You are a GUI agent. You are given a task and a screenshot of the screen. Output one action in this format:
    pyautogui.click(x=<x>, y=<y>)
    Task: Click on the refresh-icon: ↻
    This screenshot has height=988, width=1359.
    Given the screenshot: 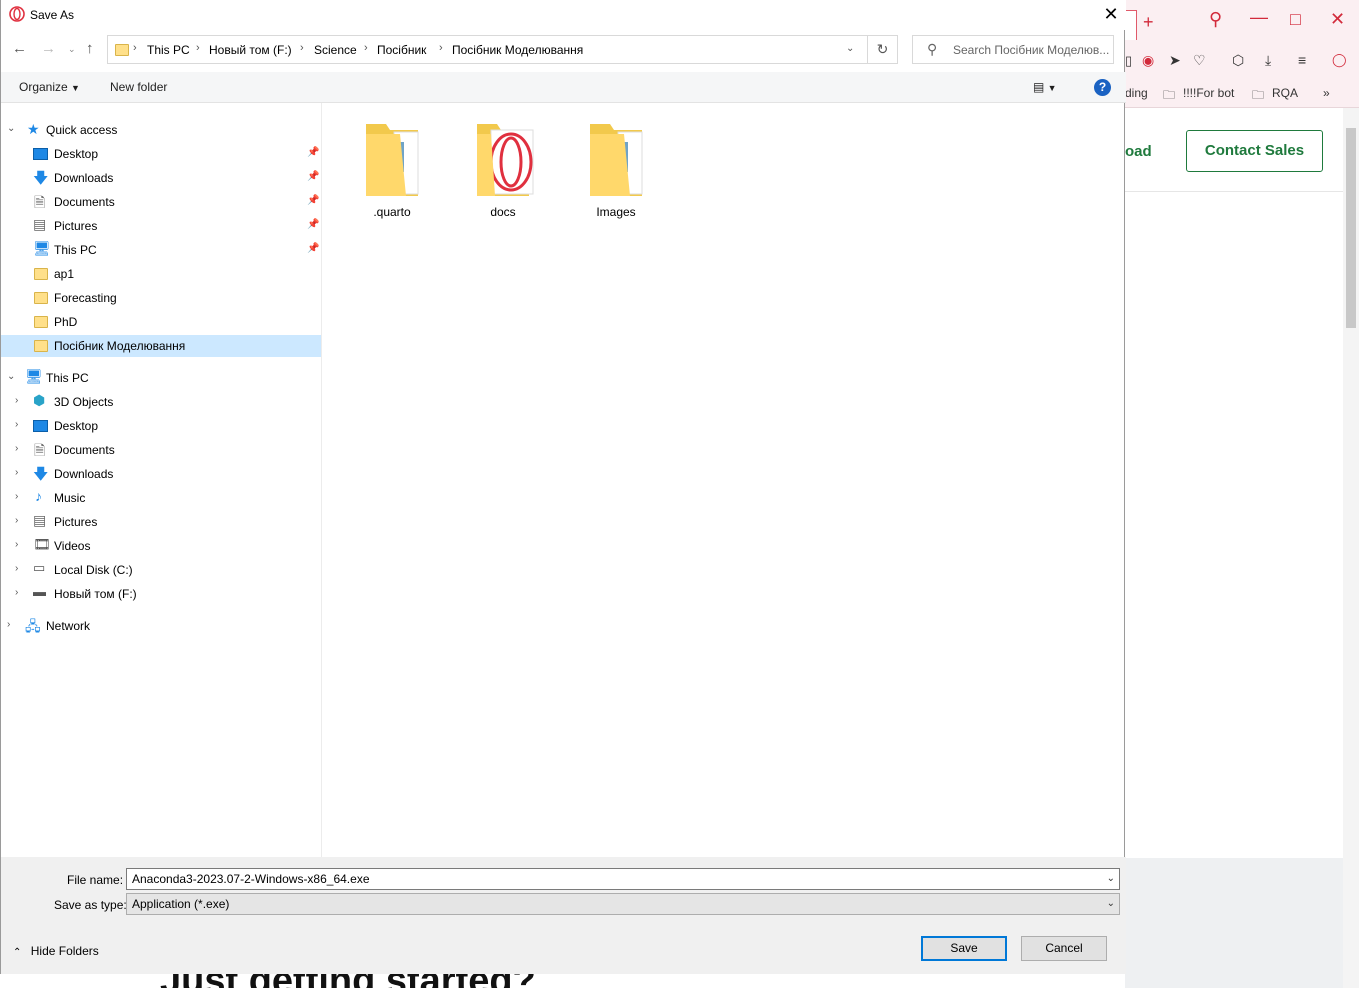 What is the action you would take?
    pyautogui.click(x=883, y=49)
    